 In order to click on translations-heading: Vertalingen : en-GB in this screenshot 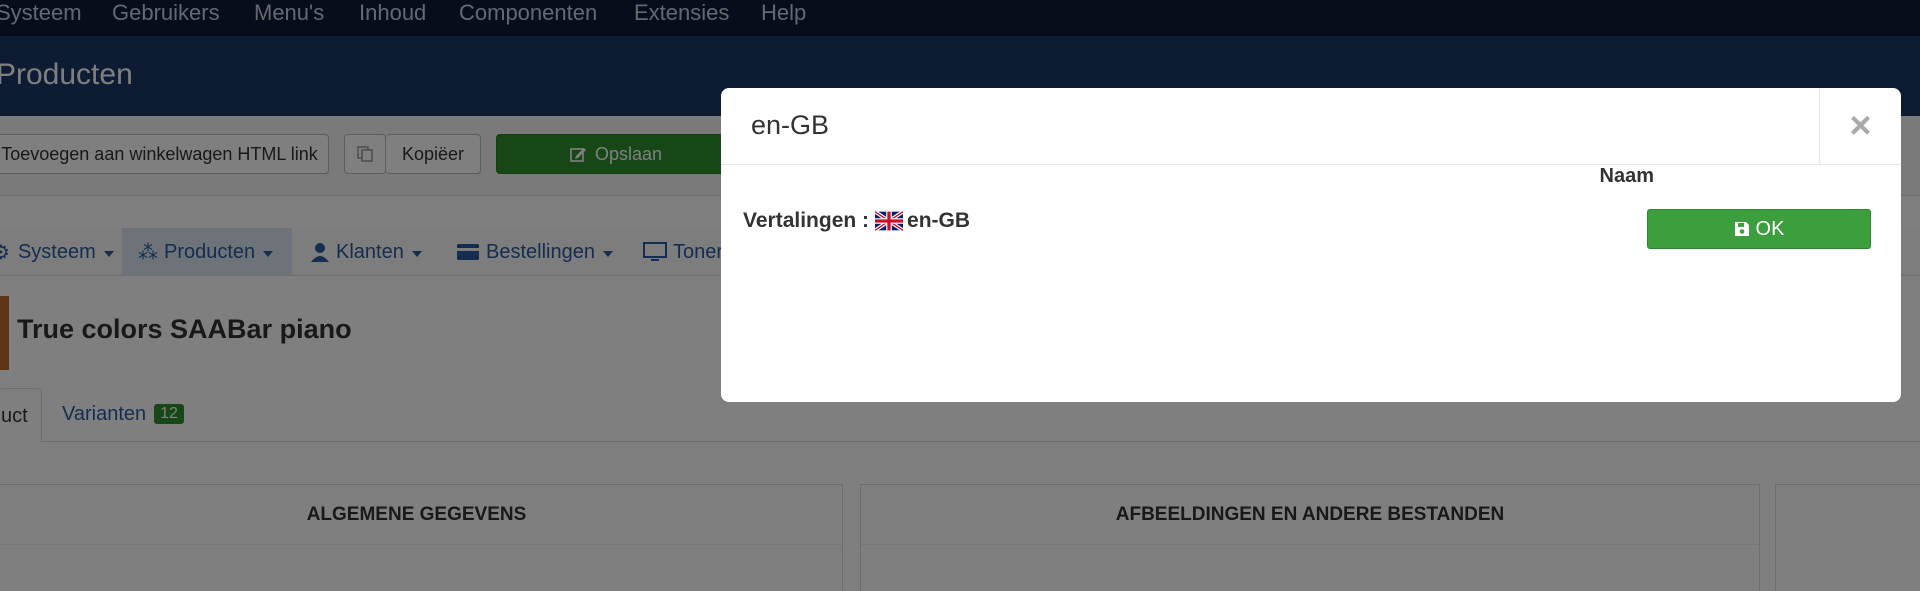, I will do `click(856, 221)`.